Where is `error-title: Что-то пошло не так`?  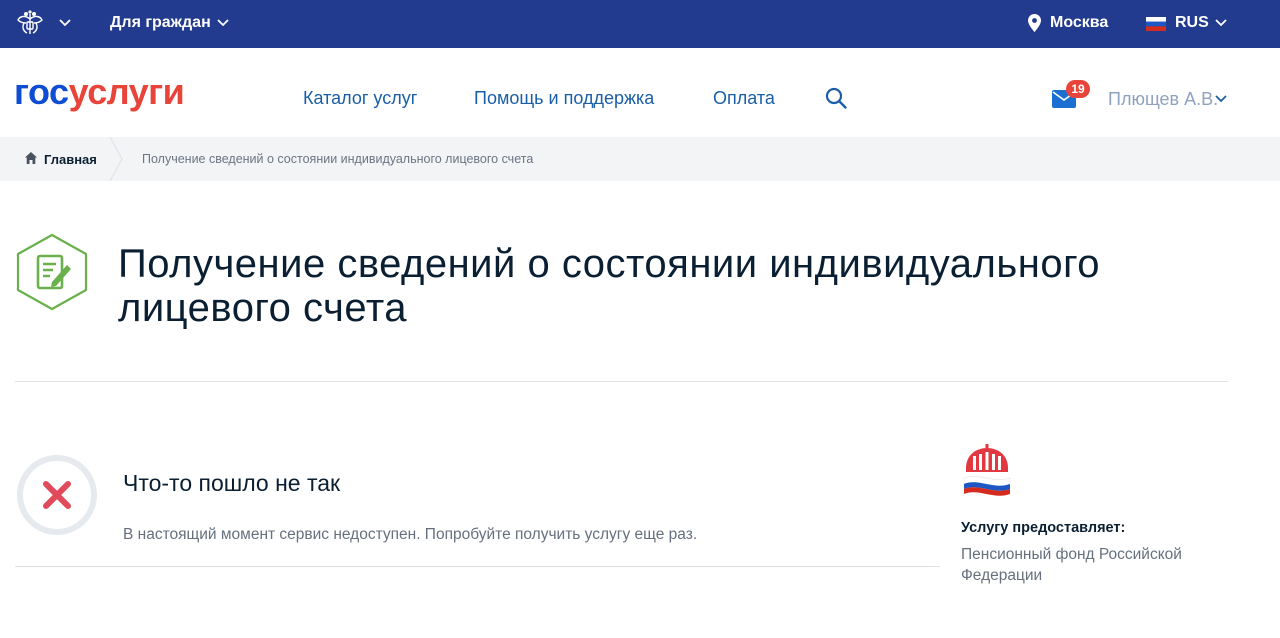
error-title: Что-то пошло не так is located at coordinates (232, 483).